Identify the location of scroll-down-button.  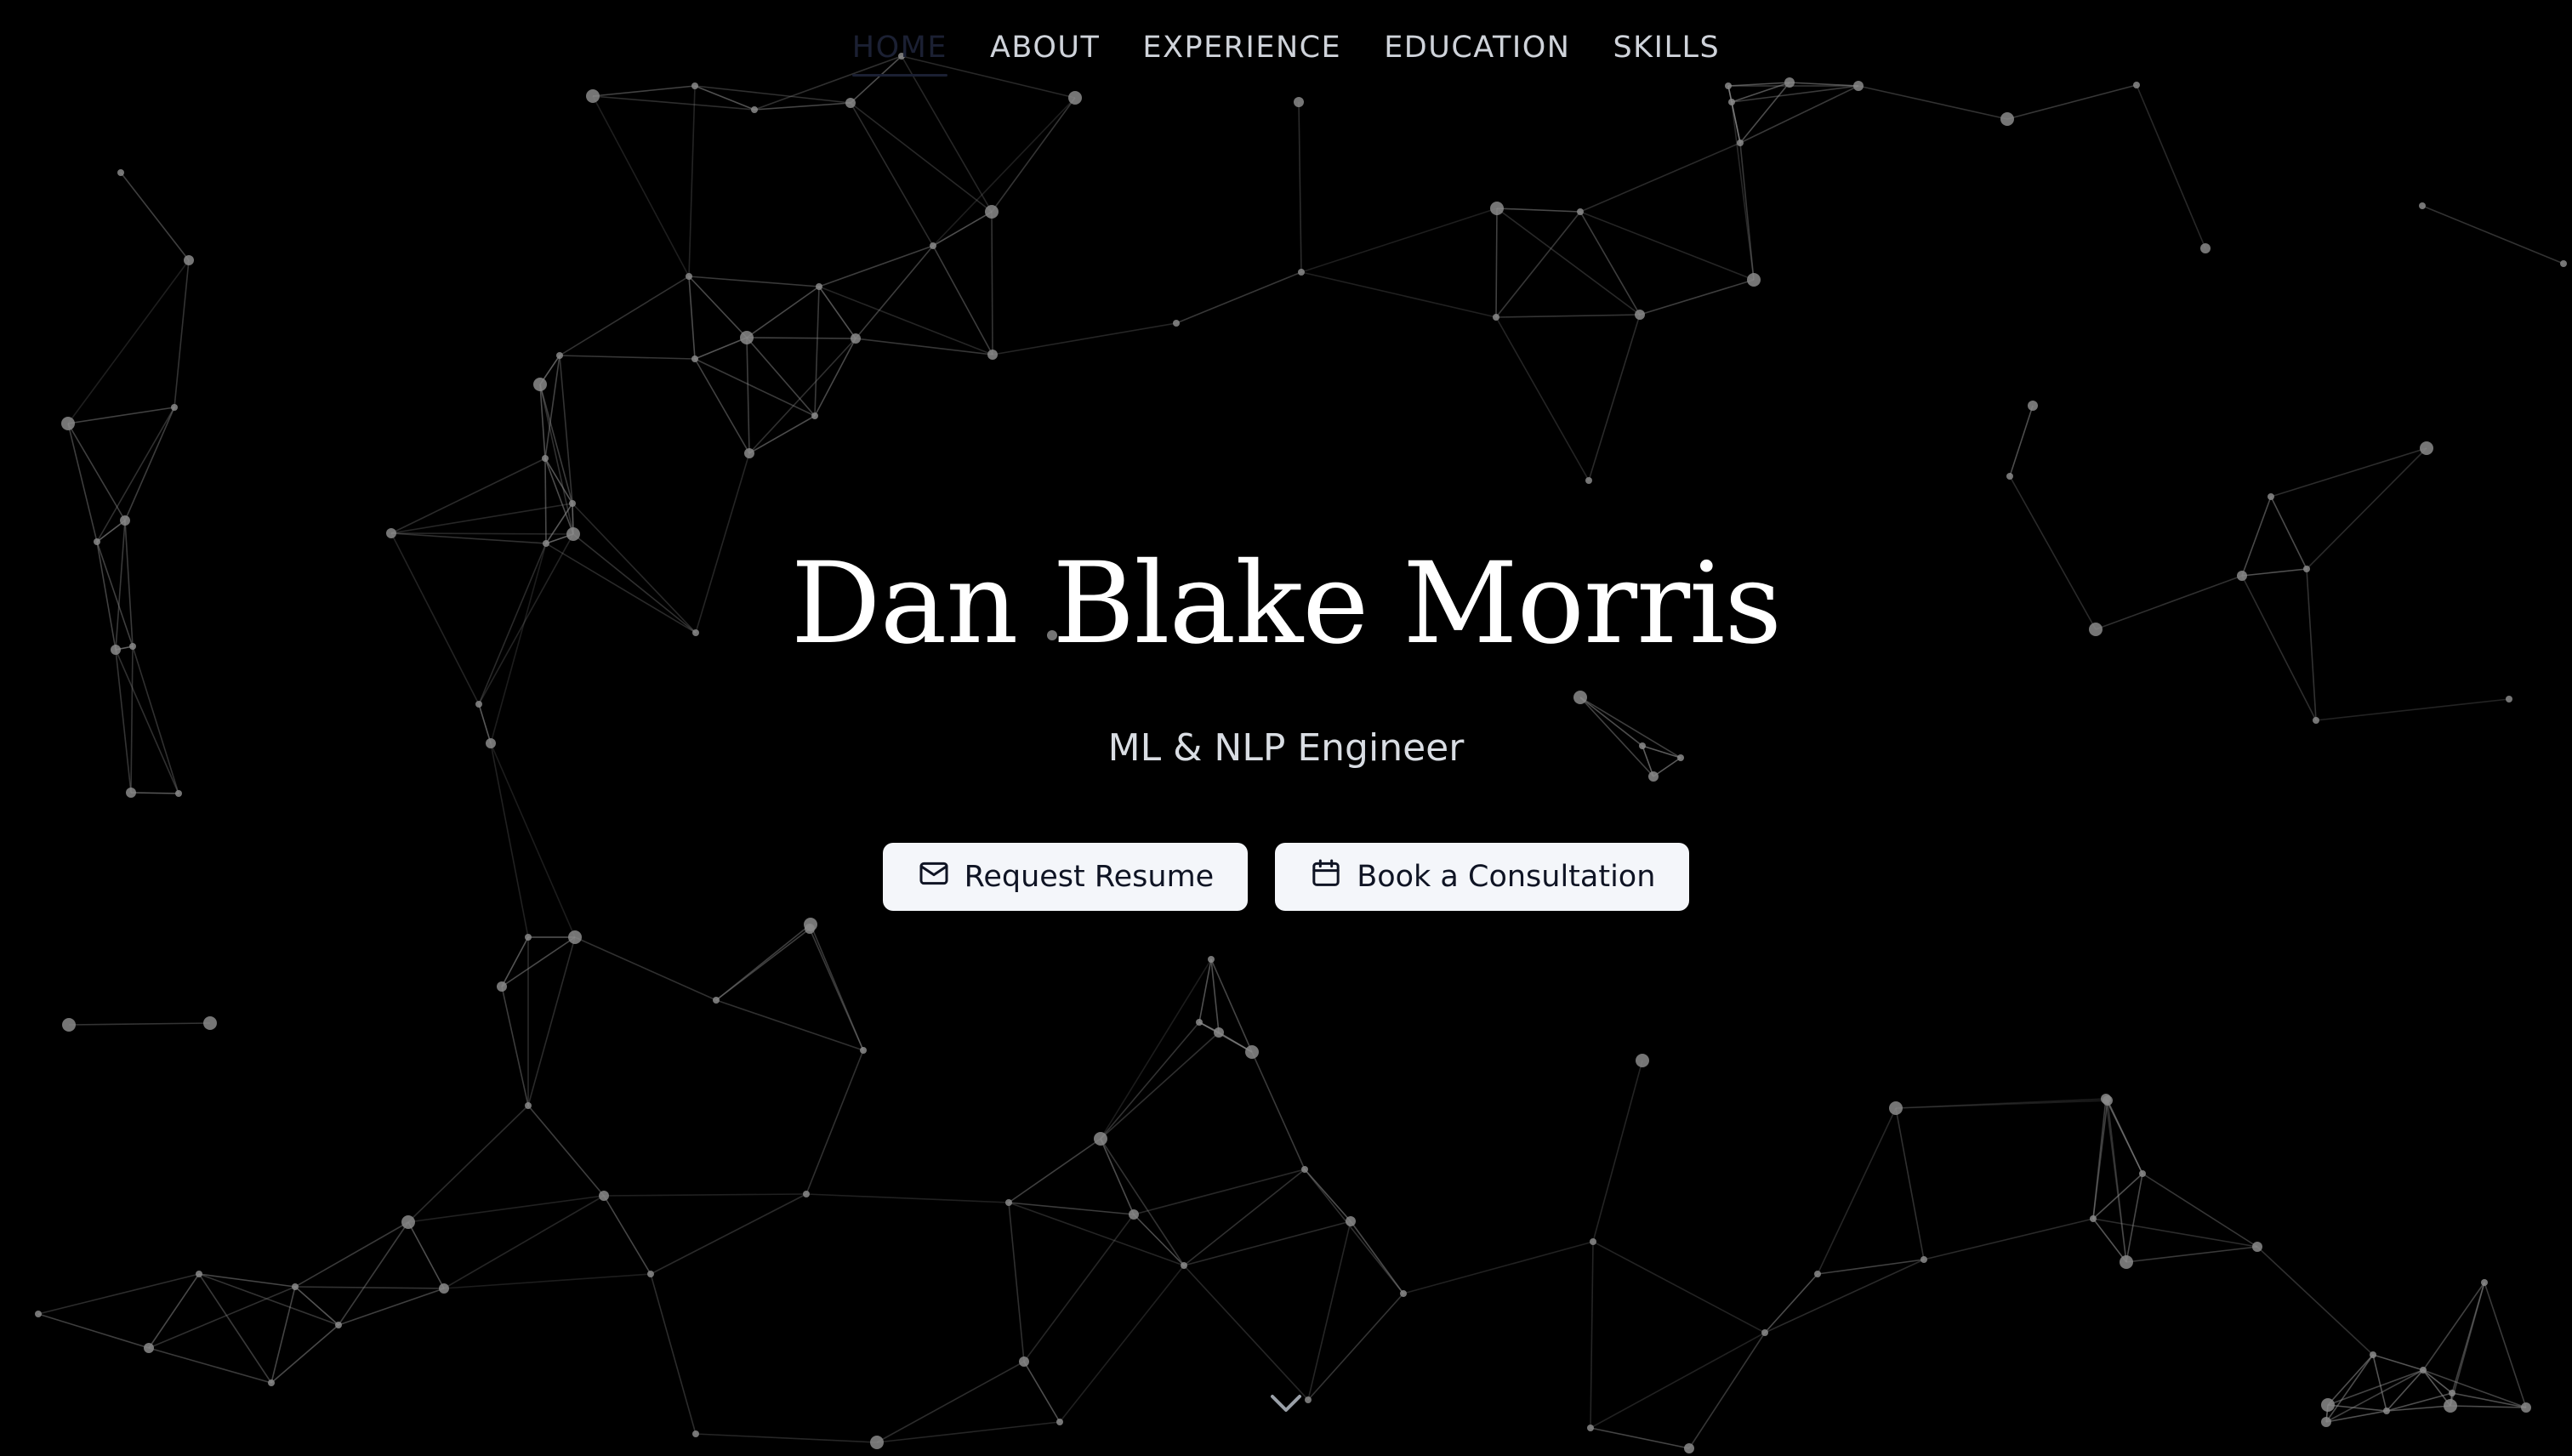
(1286, 1403).